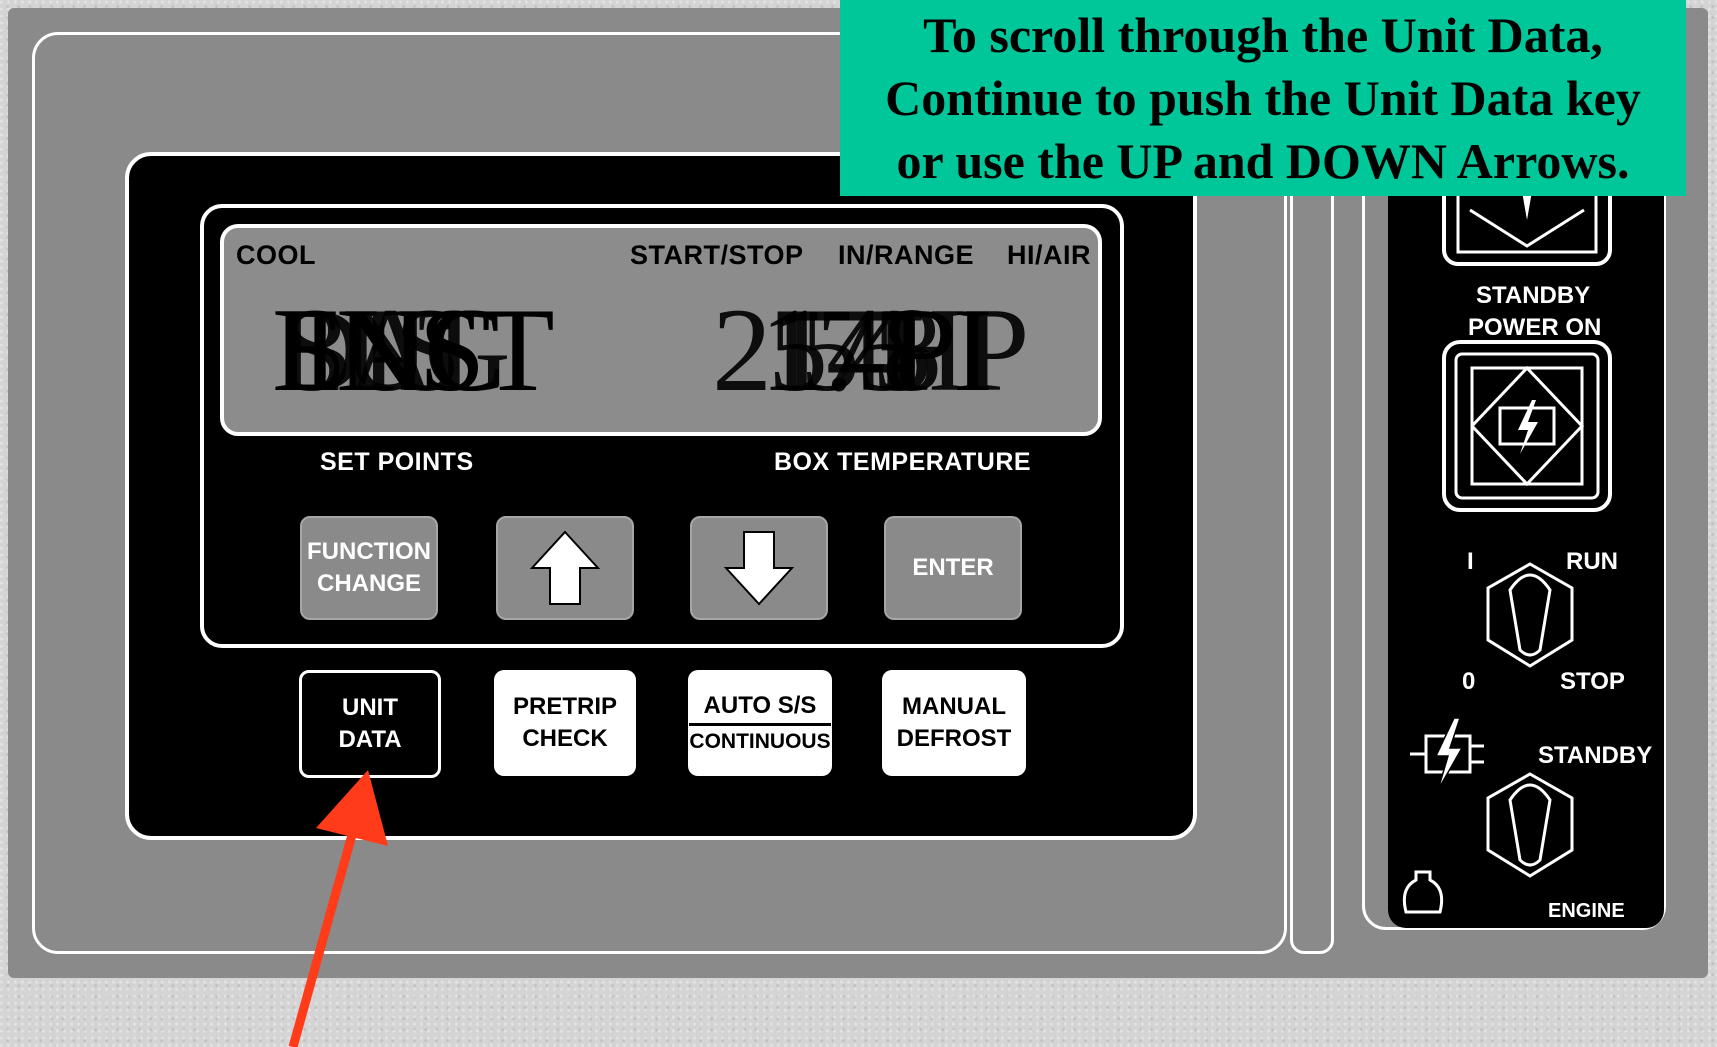 This screenshot has width=1717, height=1047. I want to click on function-change-label-1: FUNCTION, so click(369, 551).